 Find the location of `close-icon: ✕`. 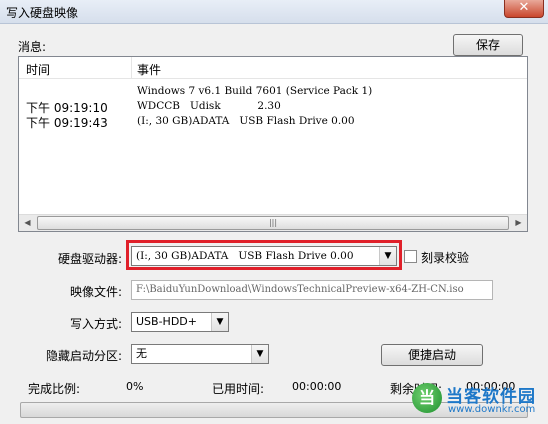

close-icon: ✕ is located at coordinates (524, 7).